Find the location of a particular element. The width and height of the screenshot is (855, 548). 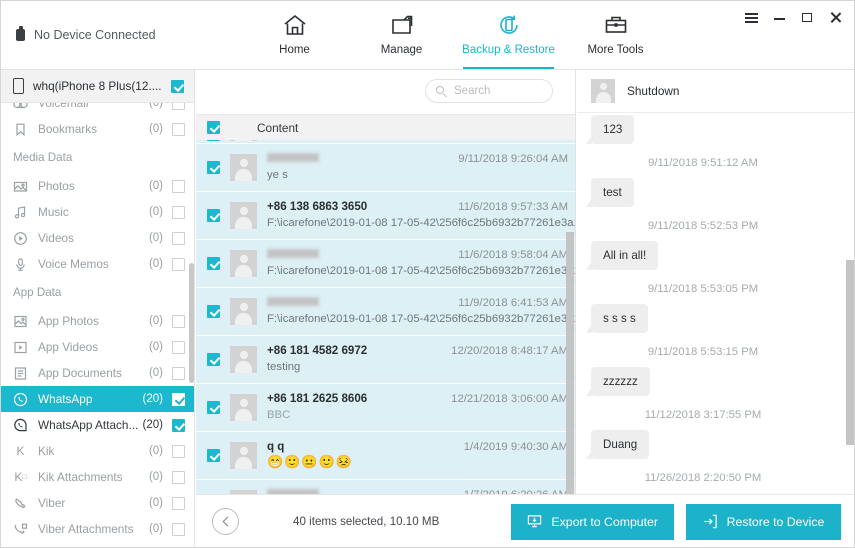

sidebar-checkbox-bookmarks is located at coordinates (178, 129).